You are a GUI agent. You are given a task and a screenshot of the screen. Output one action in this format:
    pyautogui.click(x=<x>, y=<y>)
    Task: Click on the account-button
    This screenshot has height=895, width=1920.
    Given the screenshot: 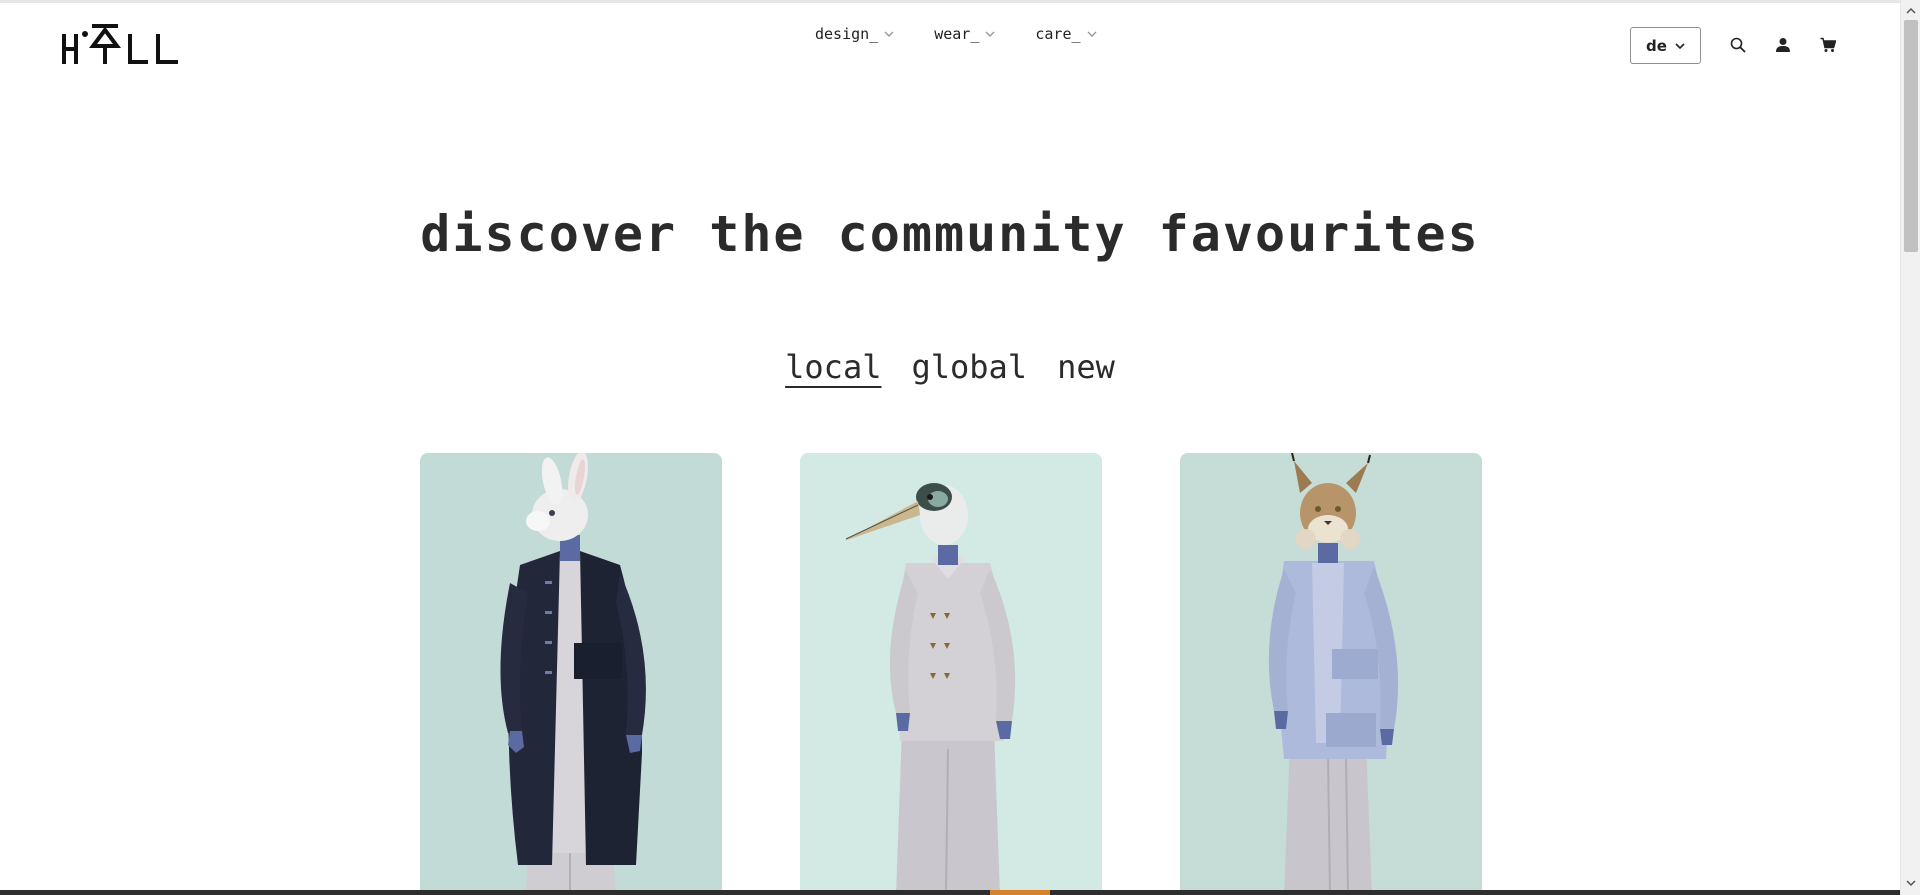 What is the action you would take?
    pyautogui.click(x=1783, y=45)
    